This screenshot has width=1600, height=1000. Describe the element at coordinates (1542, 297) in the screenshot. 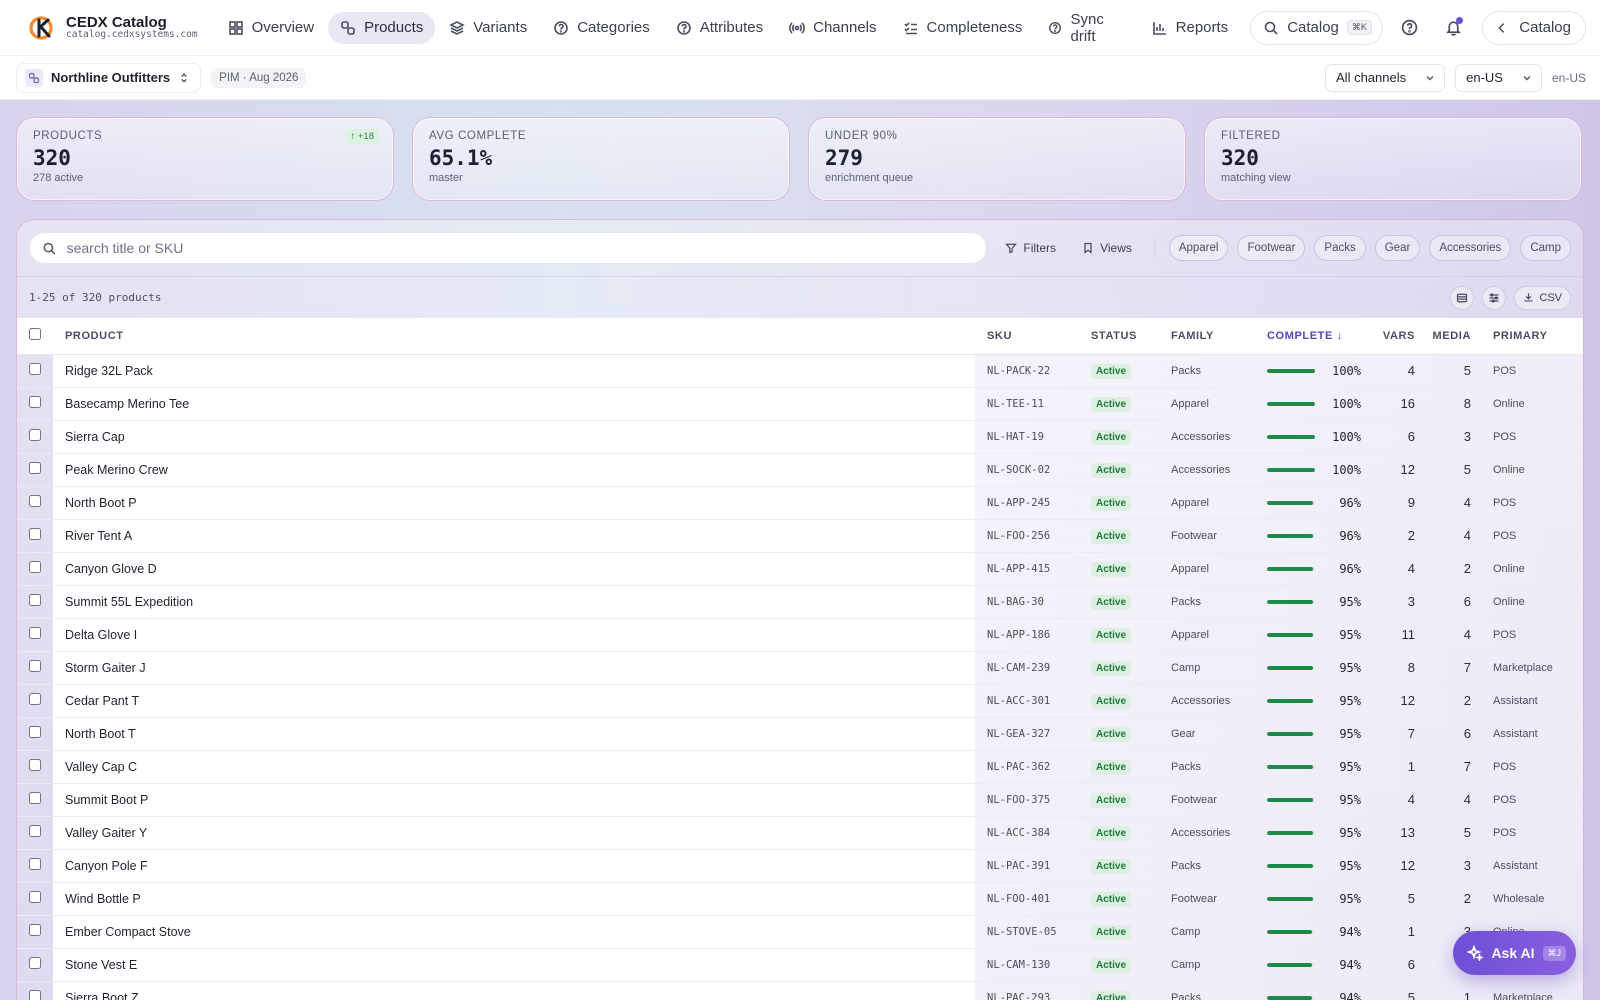

I see `export-csv-button: CSV` at that location.